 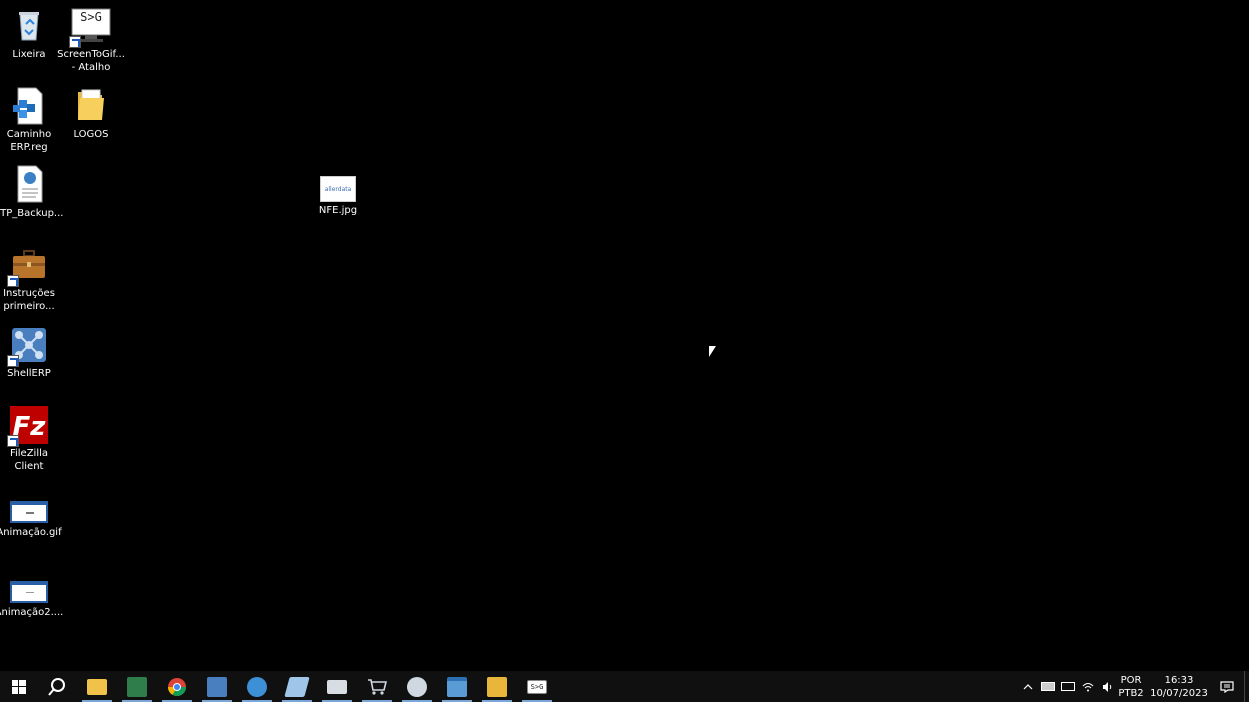 I want to click on tray-volume, so click(x=1108, y=686).